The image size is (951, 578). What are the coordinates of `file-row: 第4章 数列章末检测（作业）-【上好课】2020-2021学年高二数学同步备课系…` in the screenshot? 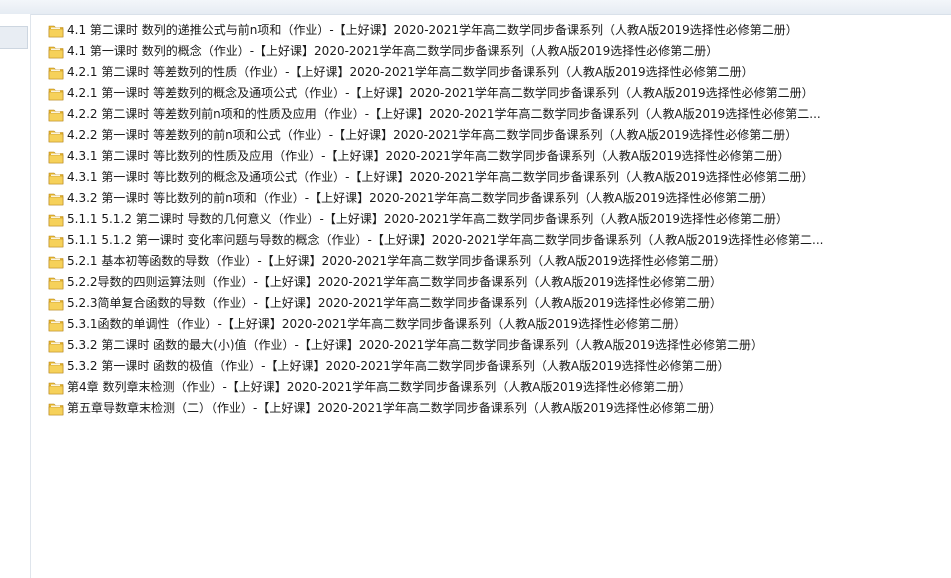 It's located at (498, 387).